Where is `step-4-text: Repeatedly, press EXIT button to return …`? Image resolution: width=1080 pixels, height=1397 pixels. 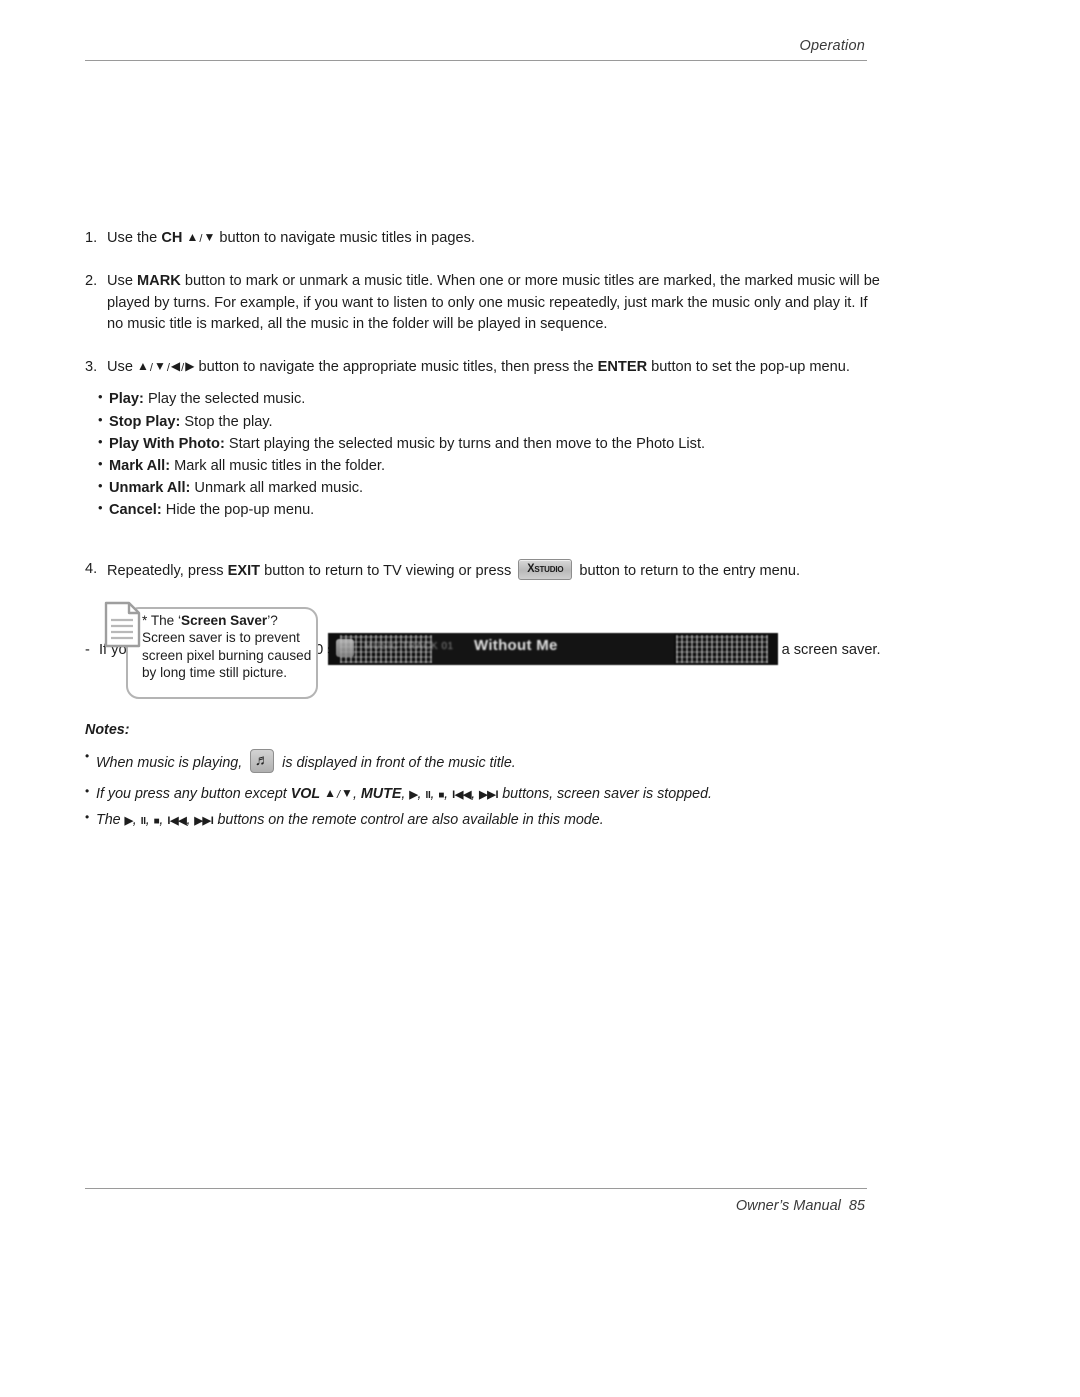 step-4-text: Repeatedly, press EXIT button to return … is located at coordinates (496, 570).